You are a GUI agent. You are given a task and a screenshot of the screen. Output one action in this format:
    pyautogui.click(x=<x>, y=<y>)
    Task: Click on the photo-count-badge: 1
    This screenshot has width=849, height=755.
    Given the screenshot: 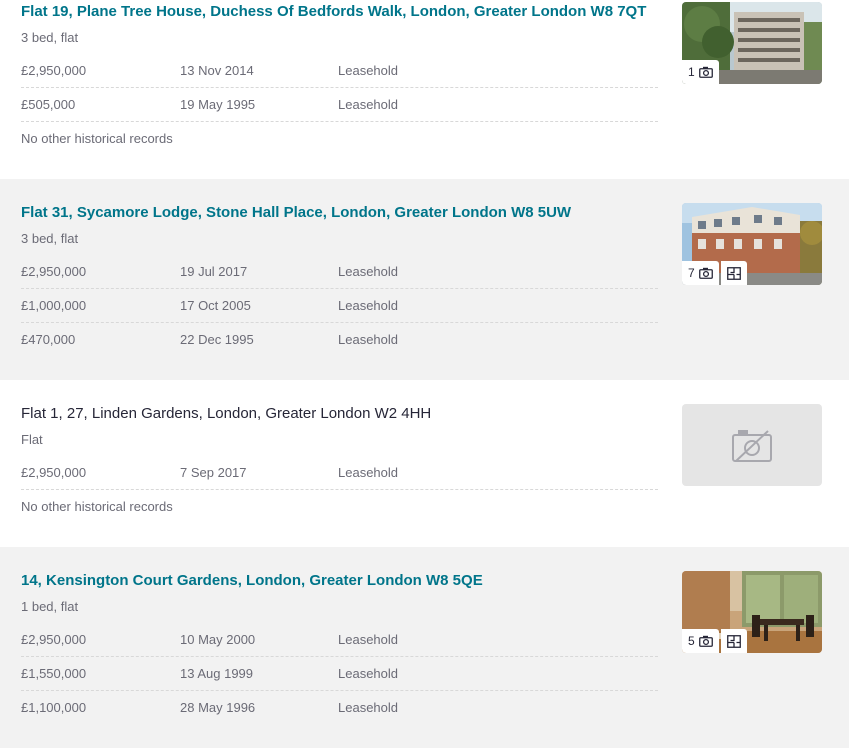 What is the action you would take?
    pyautogui.click(x=700, y=72)
    